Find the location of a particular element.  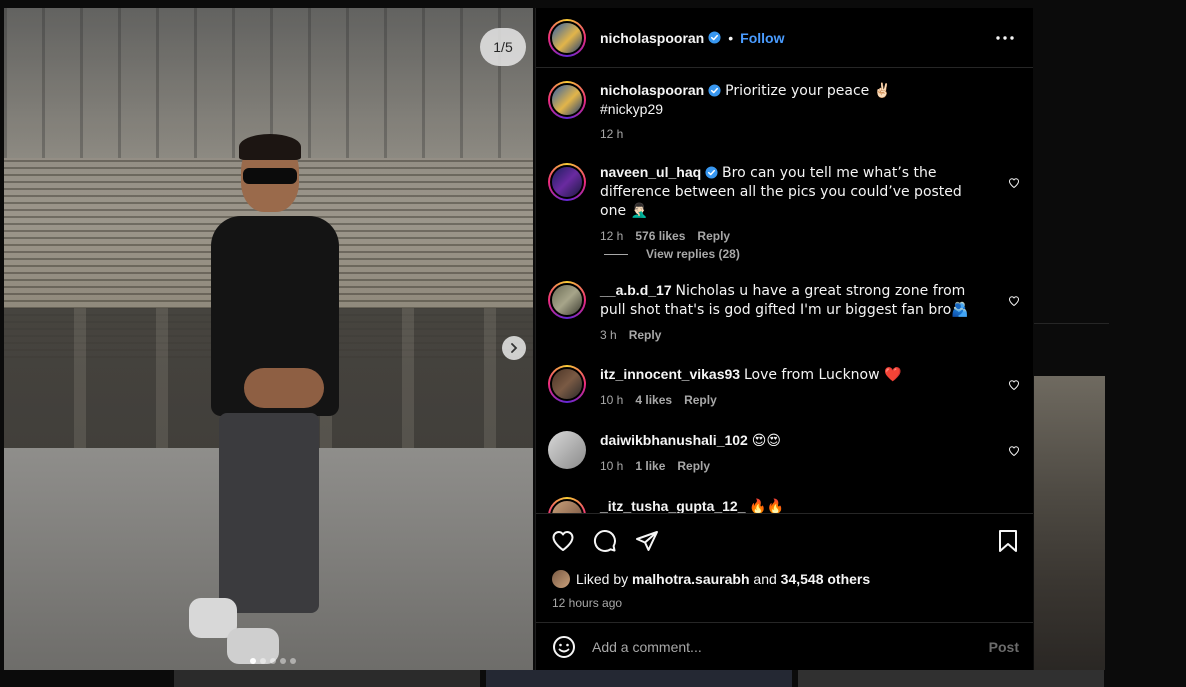

view-replies-label: View replies (28) is located at coordinates (693, 254).